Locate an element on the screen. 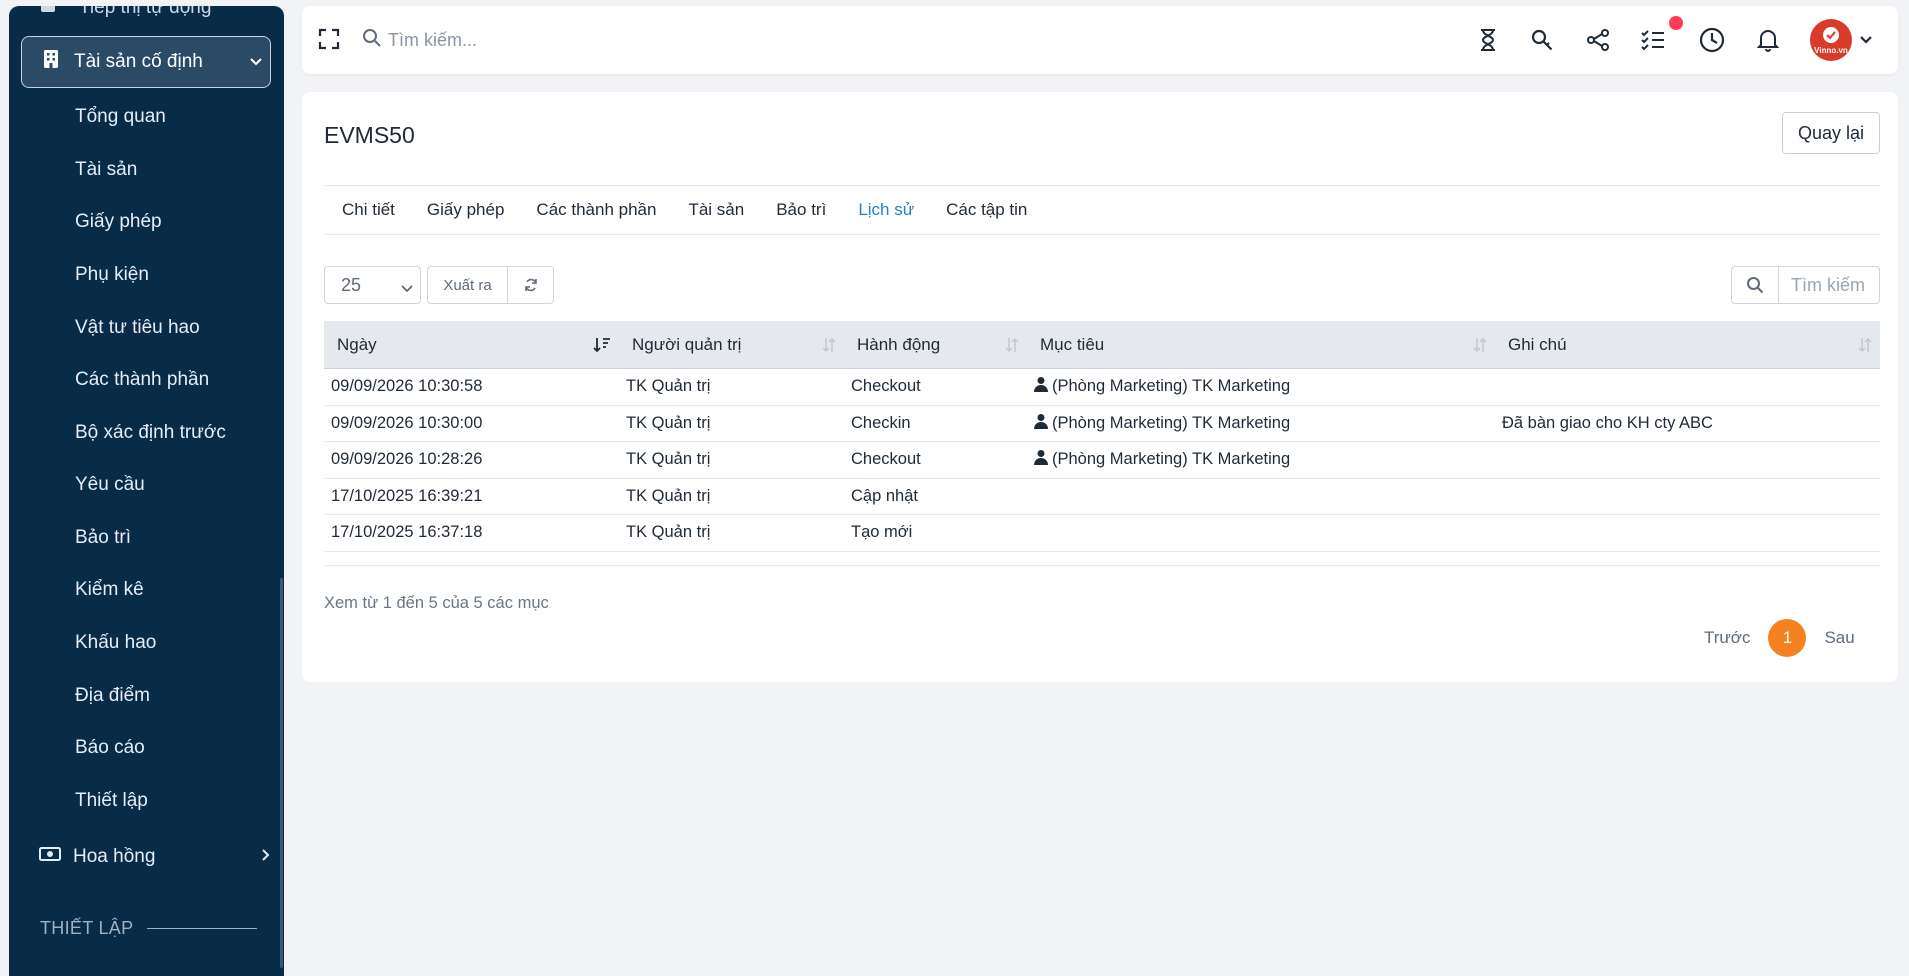 The height and width of the screenshot is (976, 1909). task-list-icon is located at coordinates (1653, 40).